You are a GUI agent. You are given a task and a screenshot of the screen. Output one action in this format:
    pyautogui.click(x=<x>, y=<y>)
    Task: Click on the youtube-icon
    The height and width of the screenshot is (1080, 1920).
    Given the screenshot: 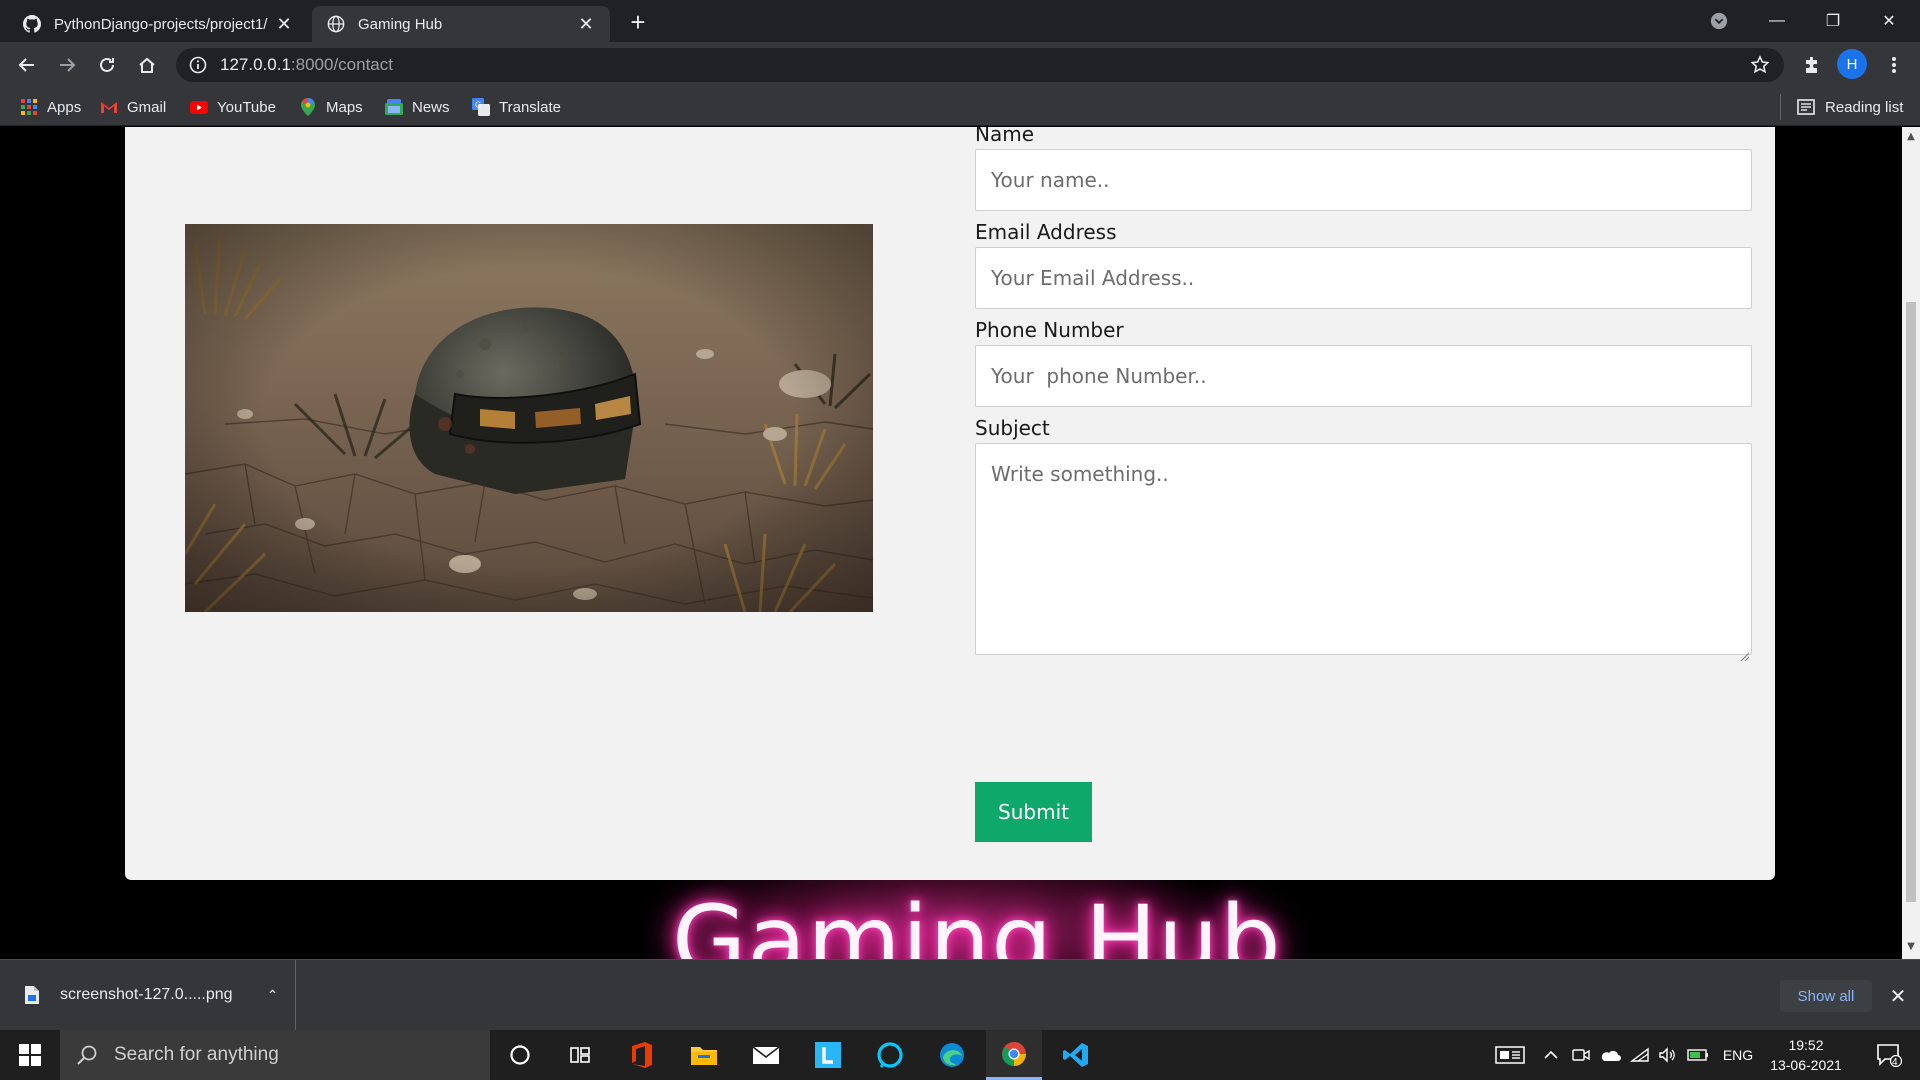 What is the action you would take?
    pyautogui.click(x=199, y=107)
    